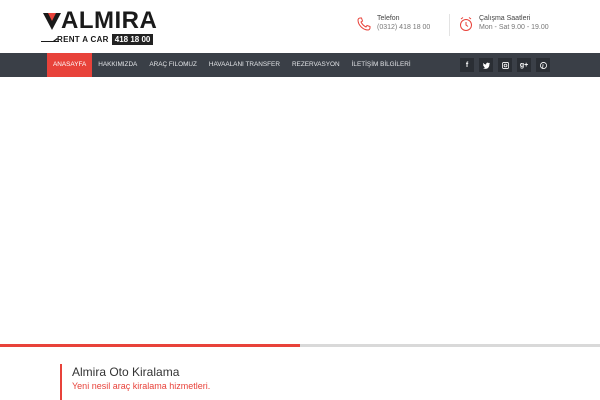 The image size is (600, 400). I want to click on facebook-icon: f, so click(467, 65).